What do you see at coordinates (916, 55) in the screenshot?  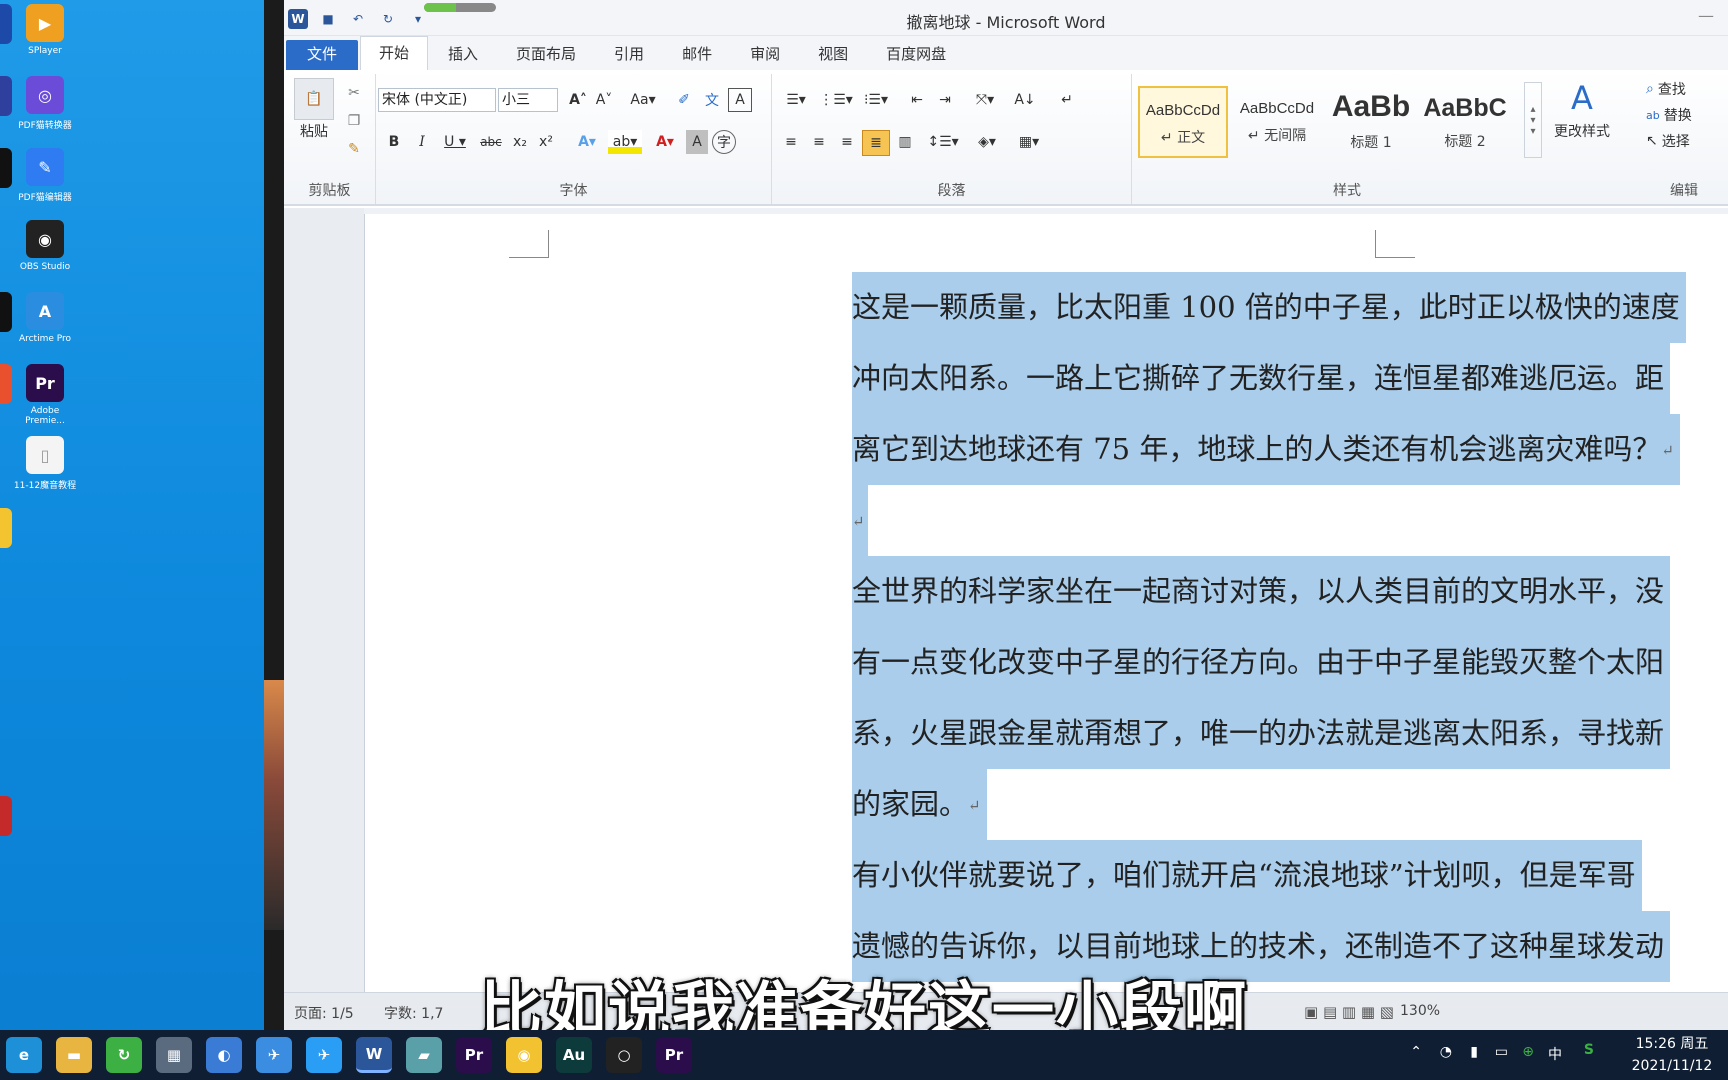 I see `tab-8: 百度网盘` at bounding box center [916, 55].